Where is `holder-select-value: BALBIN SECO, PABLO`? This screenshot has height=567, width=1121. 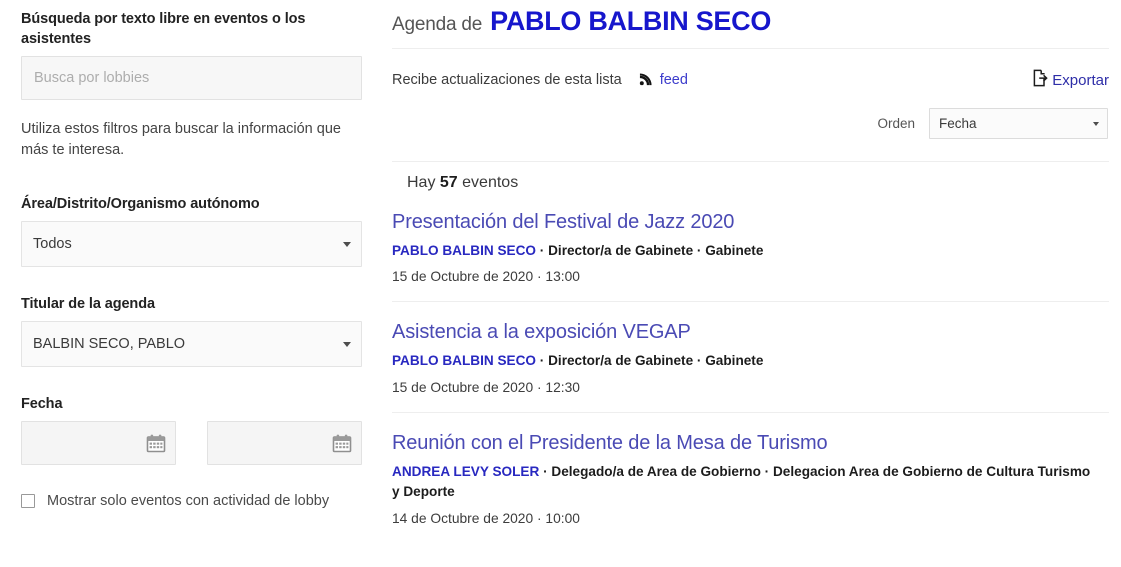
holder-select-value: BALBIN SECO, PABLO is located at coordinates (191, 344).